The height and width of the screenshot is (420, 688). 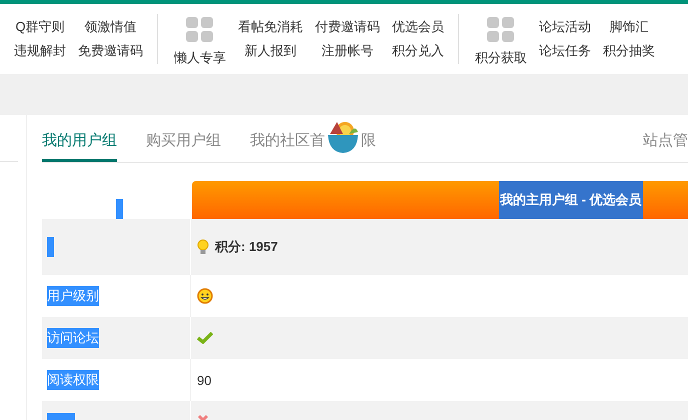 What do you see at coordinates (565, 27) in the screenshot?
I see `nav-link: 论坛活动` at bounding box center [565, 27].